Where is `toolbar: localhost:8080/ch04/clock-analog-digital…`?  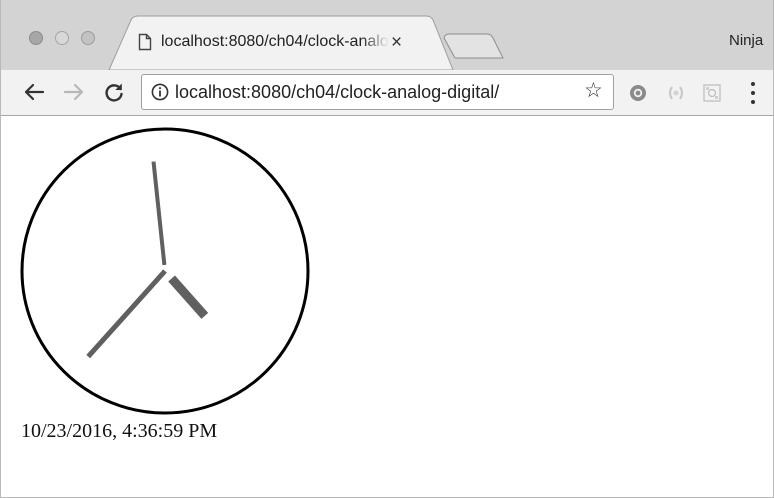 toolbar: localhost:8080/ch04/clock-analog-digital… is located at coordinates (387, 93).